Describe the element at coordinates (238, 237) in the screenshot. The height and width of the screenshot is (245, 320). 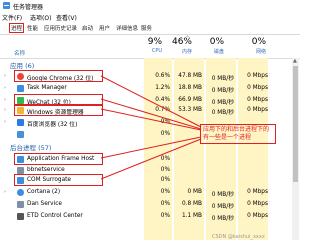
I see `watermark: CSDN @kaishui_xxxx` at that location.